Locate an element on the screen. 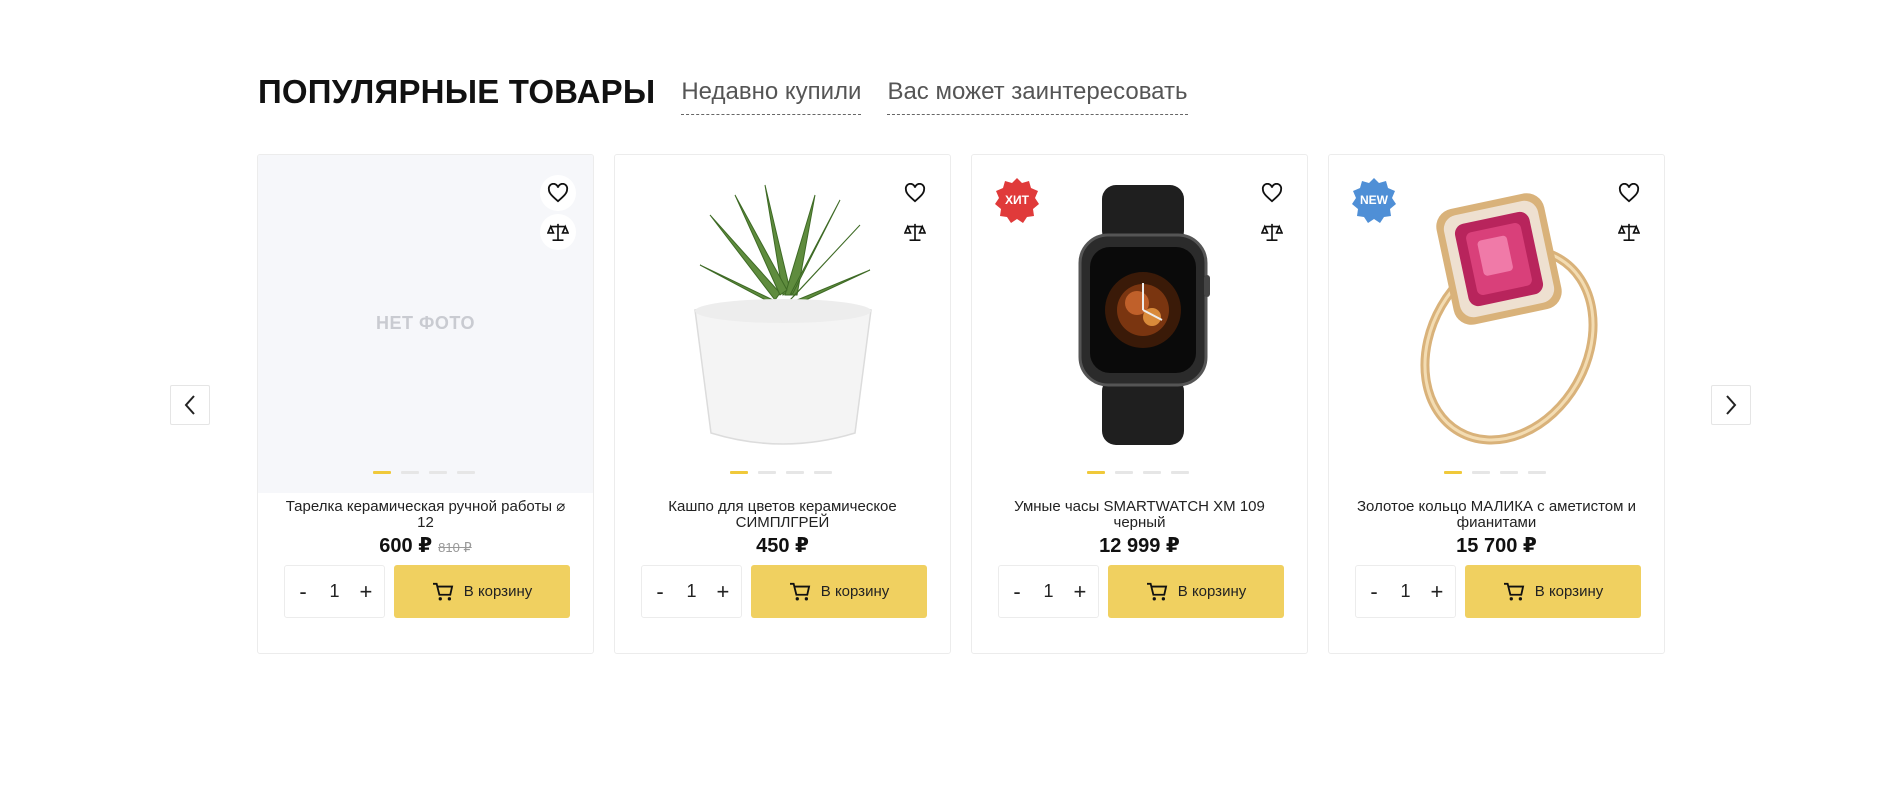 The height and width of the screenshot is (801, 1900). tab-popular: ПОПУЛЯРНЫЕ ТОВАРЫ is located at coordinates (456, 92).